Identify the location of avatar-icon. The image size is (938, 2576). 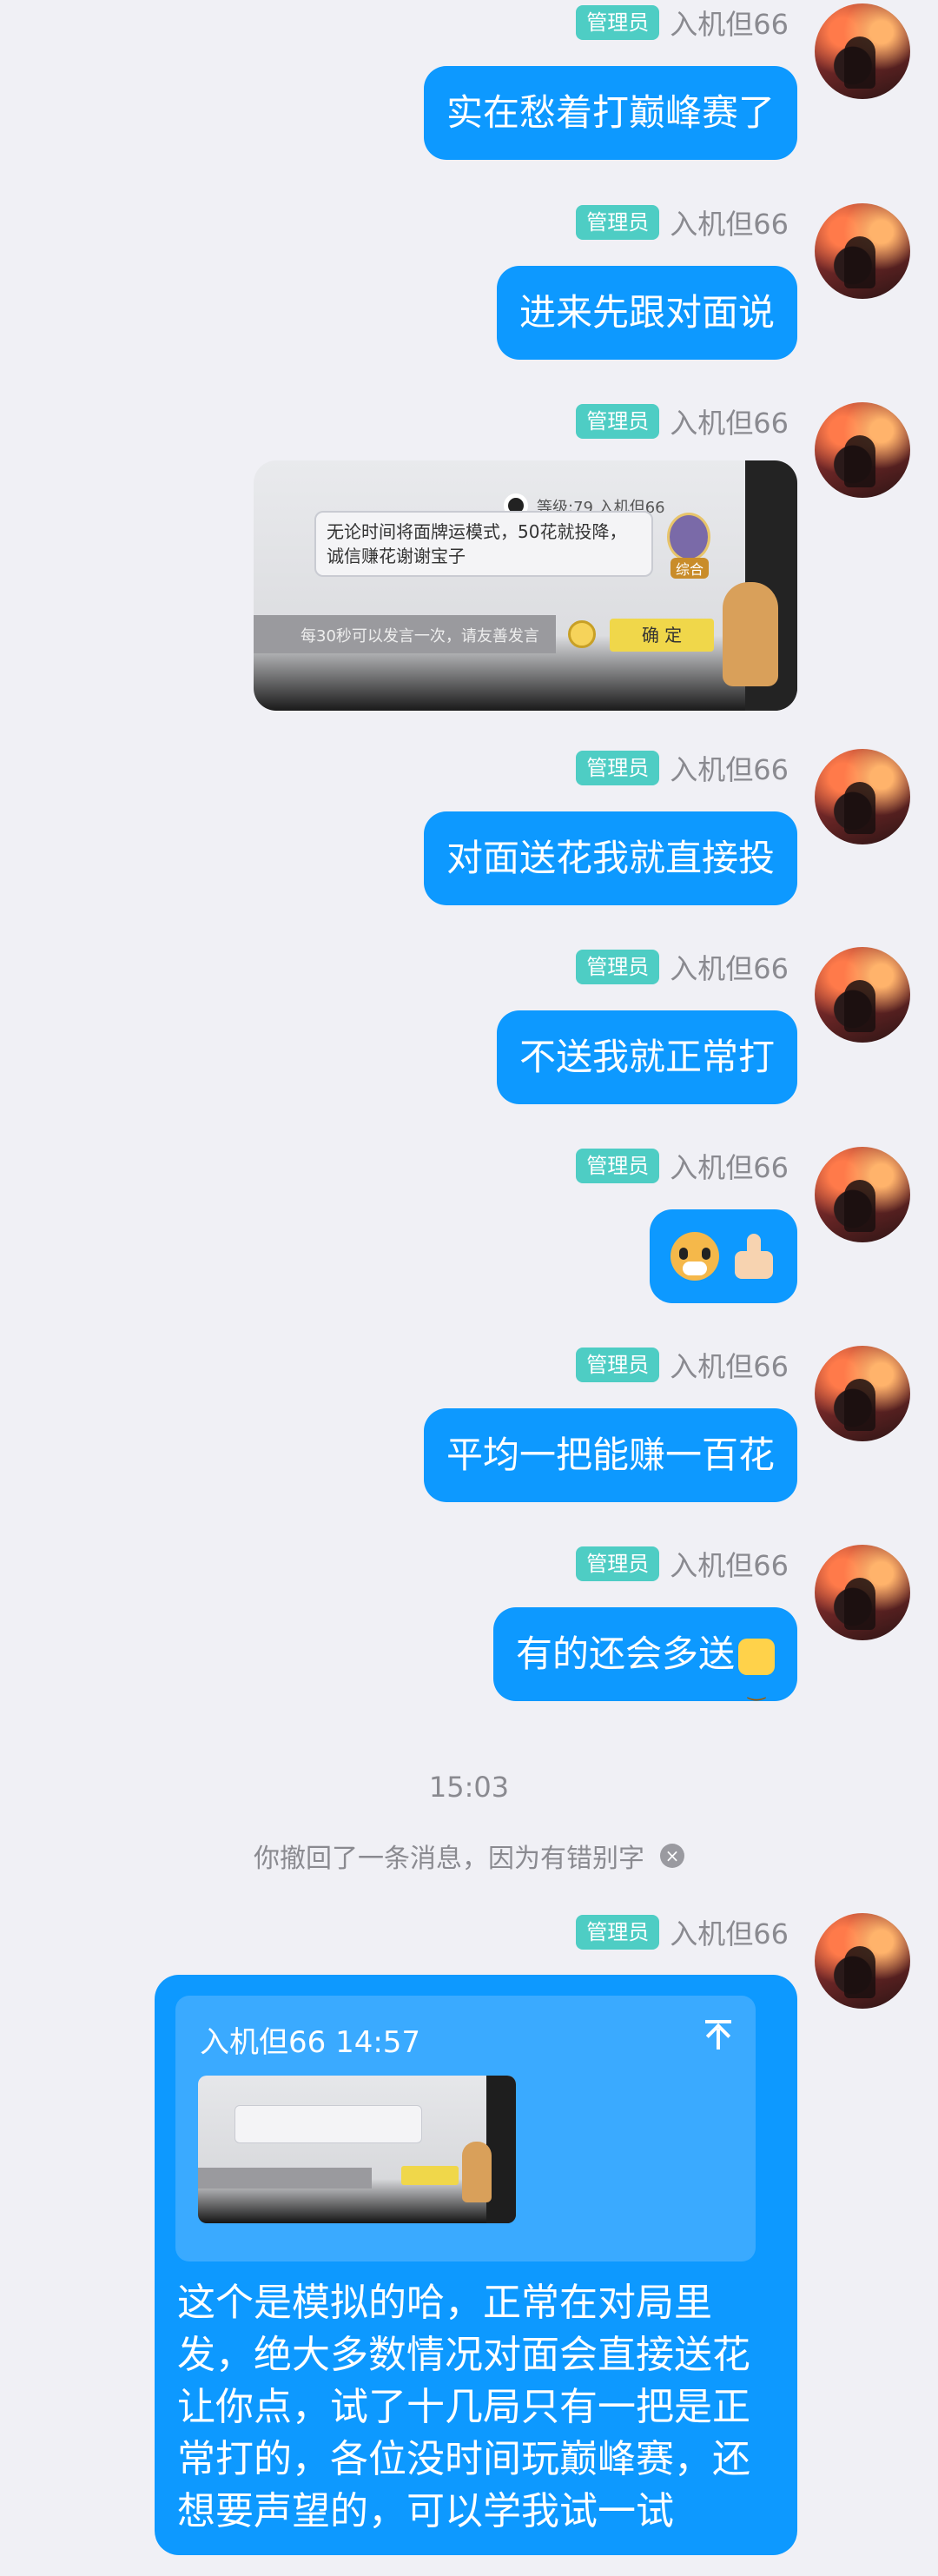
(688, 537).